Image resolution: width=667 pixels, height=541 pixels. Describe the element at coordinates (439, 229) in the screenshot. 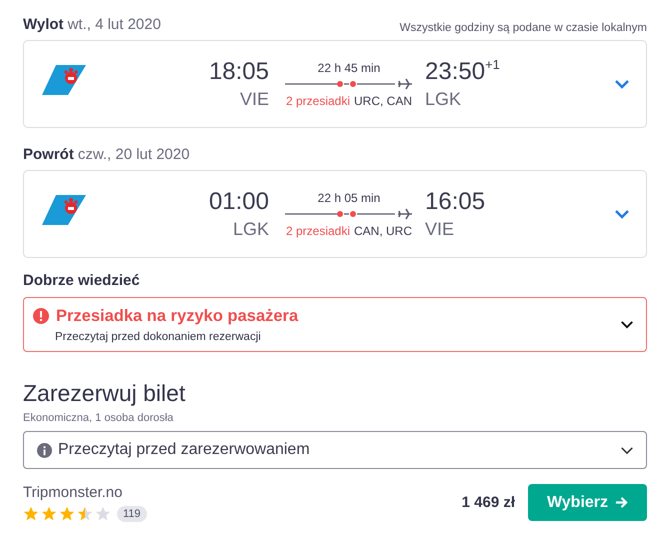

I see `arrival-airport: VIE` at that location.